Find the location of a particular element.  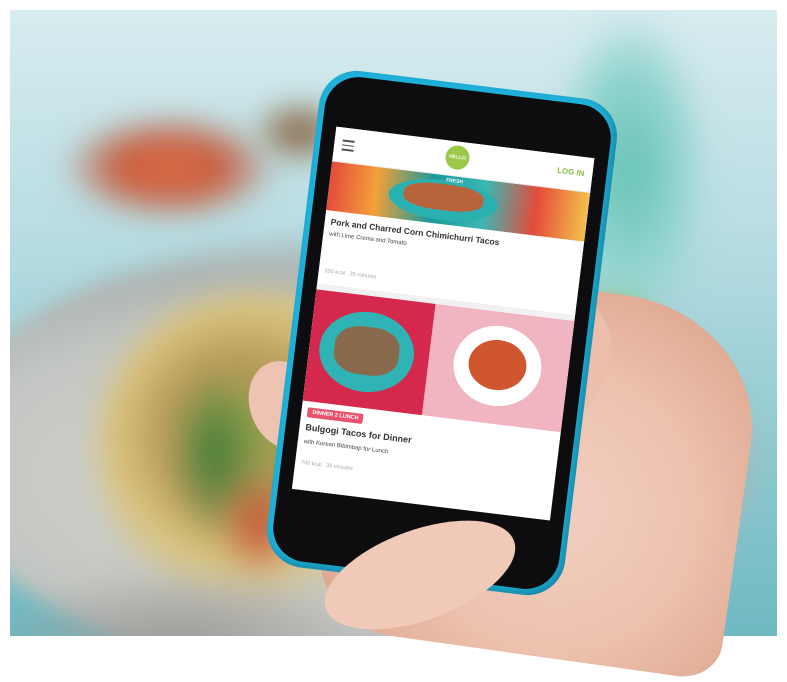

recipe-subtitle: with Korean Bibimbap for Lunch is located at coordinates (346, 447).